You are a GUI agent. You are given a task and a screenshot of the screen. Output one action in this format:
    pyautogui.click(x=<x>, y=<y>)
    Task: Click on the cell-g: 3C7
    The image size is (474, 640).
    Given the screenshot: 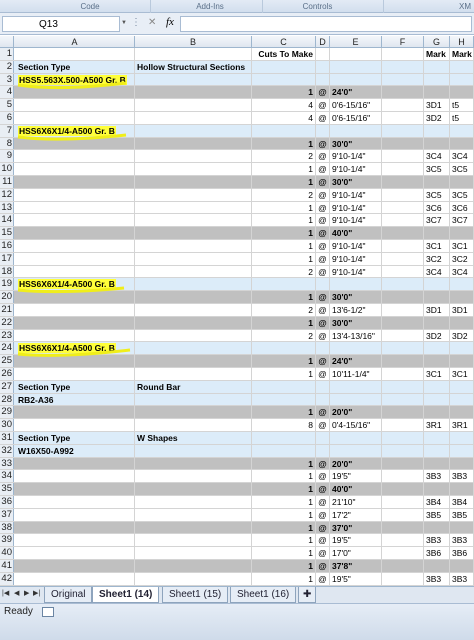 What is the action you would take?
    pyautogui.click(x=437, y=220)
    